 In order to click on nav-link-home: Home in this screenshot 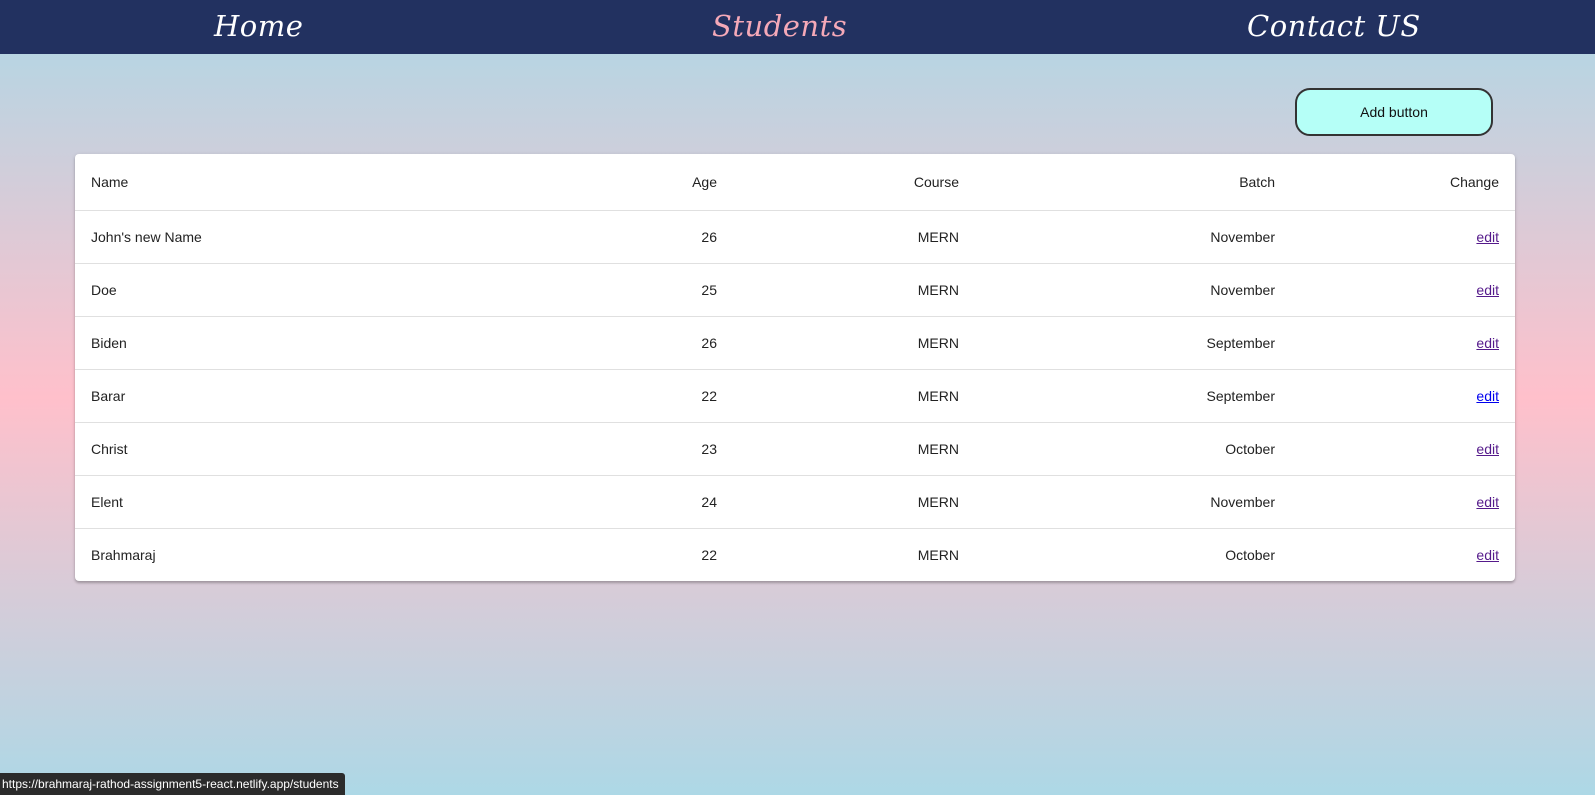, I will do `click(258, 26)`.